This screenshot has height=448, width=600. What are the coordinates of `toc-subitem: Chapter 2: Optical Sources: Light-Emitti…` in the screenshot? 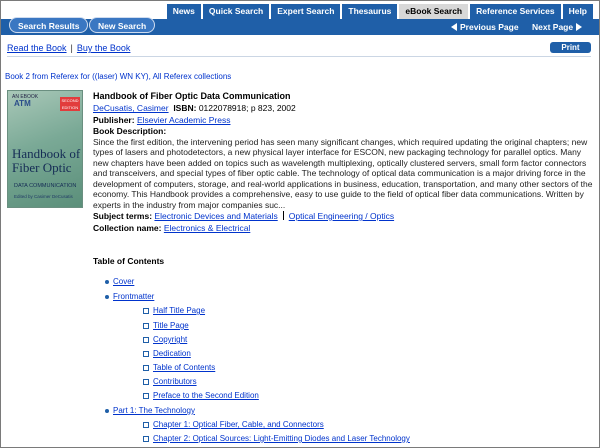 It's located at (276, 438).